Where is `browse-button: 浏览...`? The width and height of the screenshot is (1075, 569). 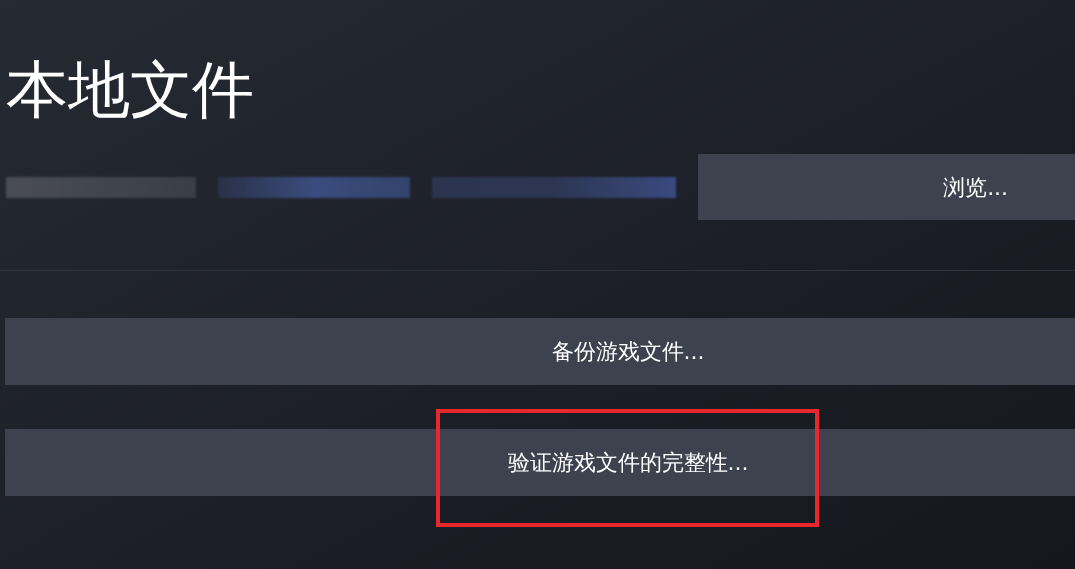
browse-button: 浏览... is located at coordinates (886, 187).